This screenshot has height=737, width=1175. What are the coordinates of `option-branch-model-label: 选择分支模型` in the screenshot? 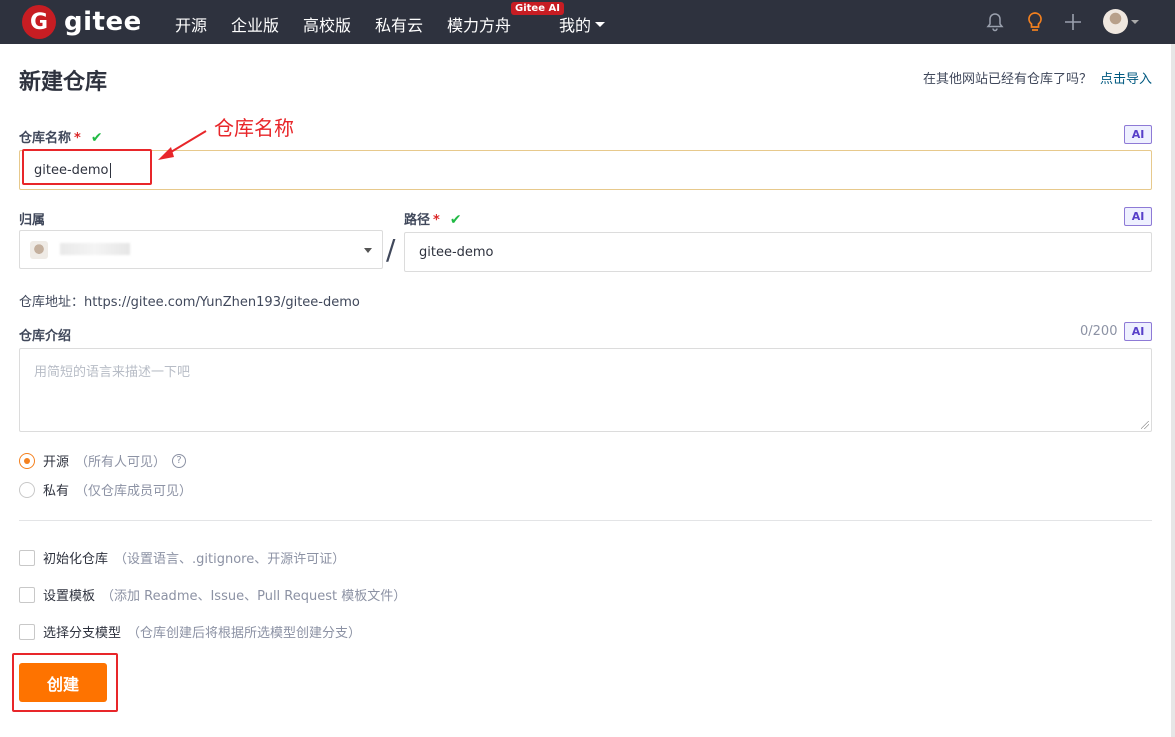 It's located at (82, 633).